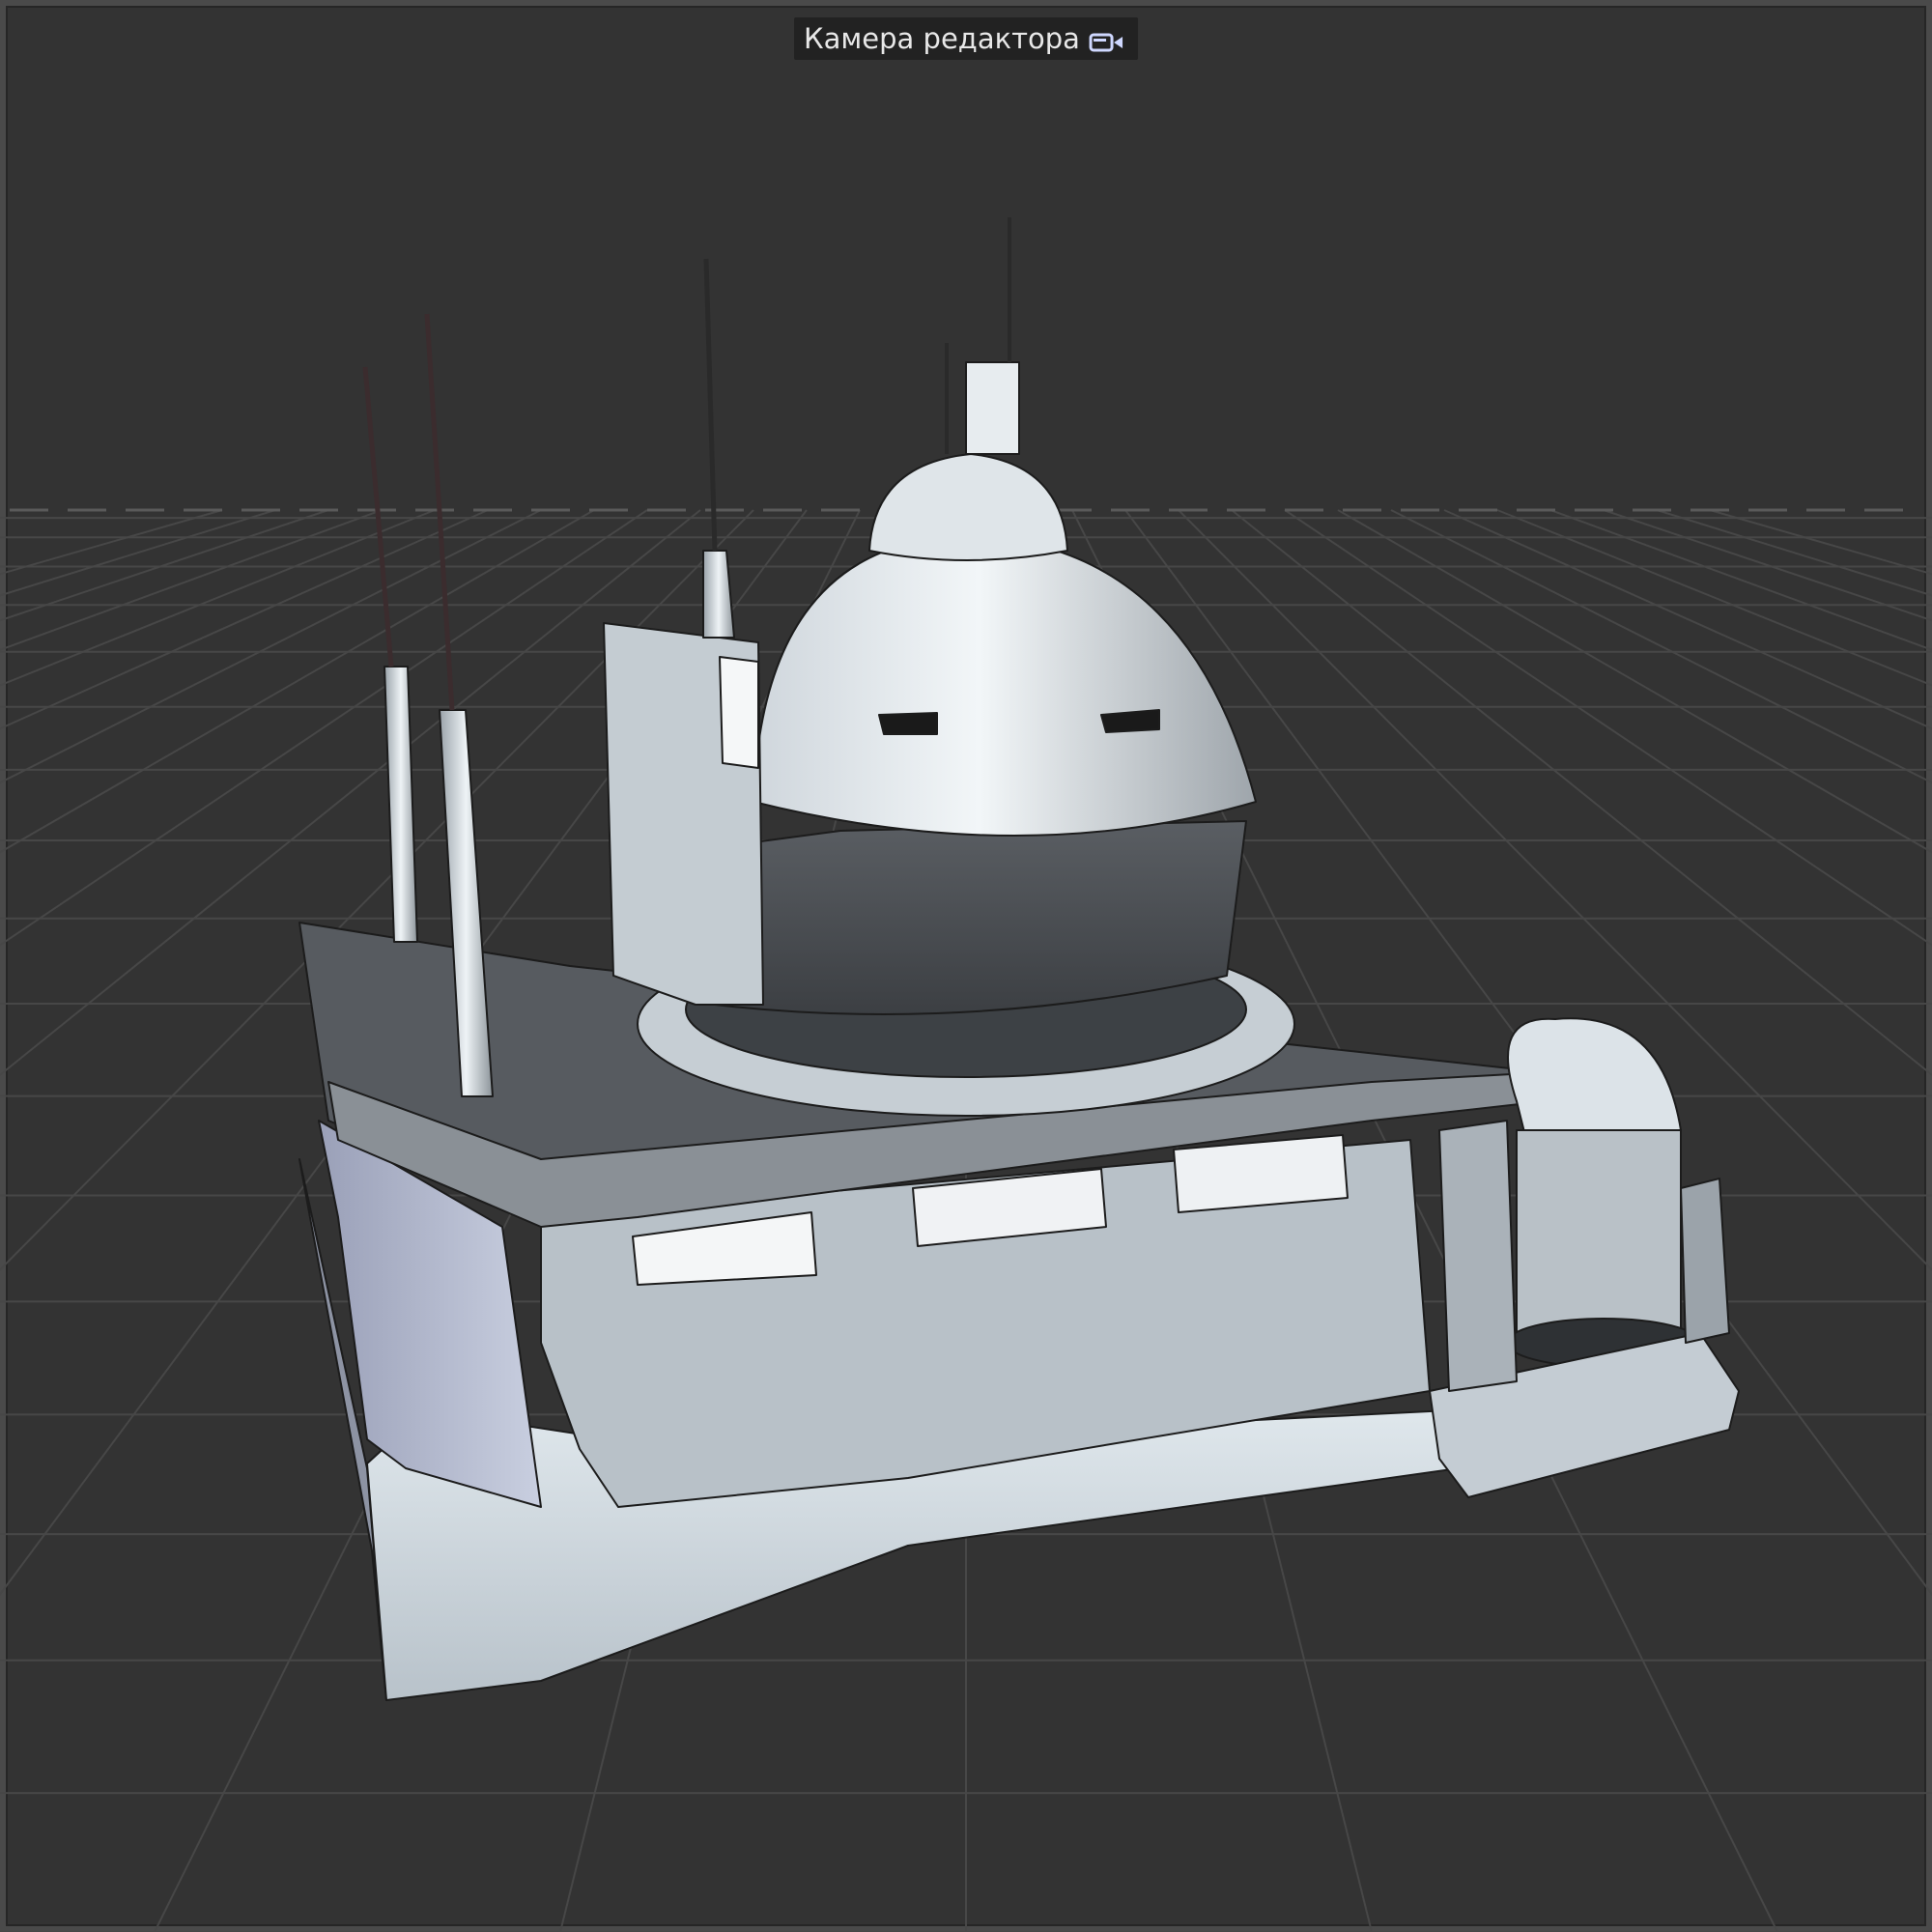 The width and height of the screenshot is (1932, 1932). Describe the element at coordinates (971, 917) in the screenshot. I see `dome-lower-band` at that location.